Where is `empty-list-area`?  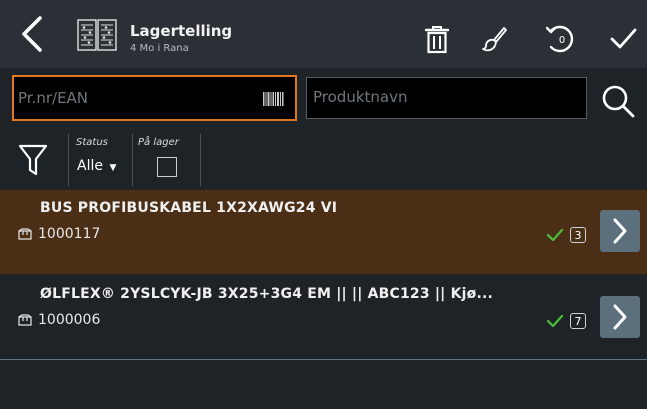
empty-list-area is located at coordinates (323, 385).